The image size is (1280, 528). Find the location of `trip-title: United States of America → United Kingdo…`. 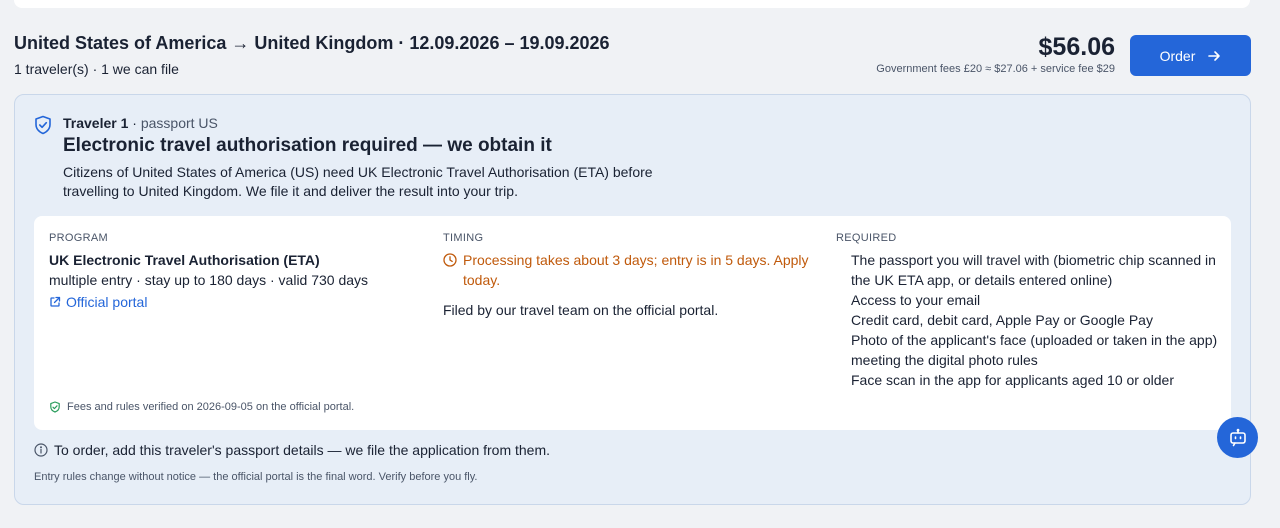

trip-title: United States of America → United Kingdo… is located at coordinates (312, 43).